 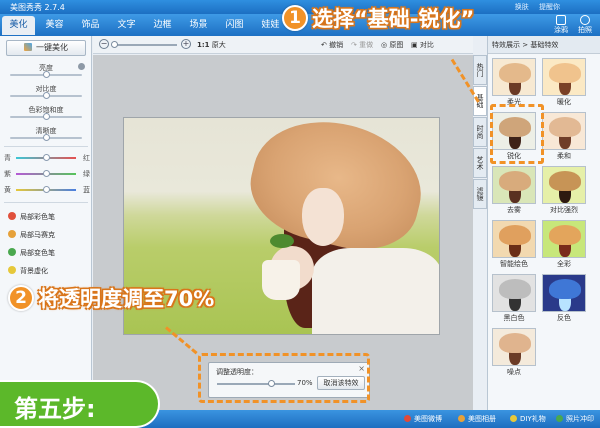 What do you see at coordinates (407, 418) in the screenshot?
I see `weibo-icon` at bounding box center [407, 418].